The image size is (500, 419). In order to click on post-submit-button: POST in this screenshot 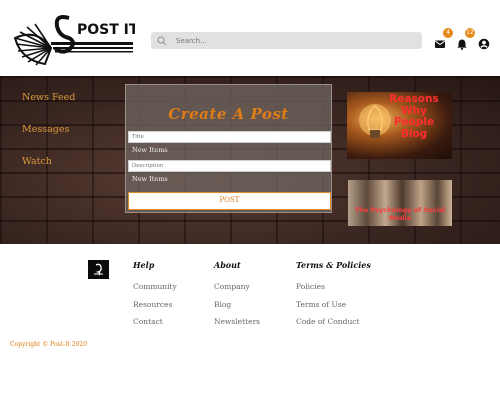, I will do `click(229, 201)`.